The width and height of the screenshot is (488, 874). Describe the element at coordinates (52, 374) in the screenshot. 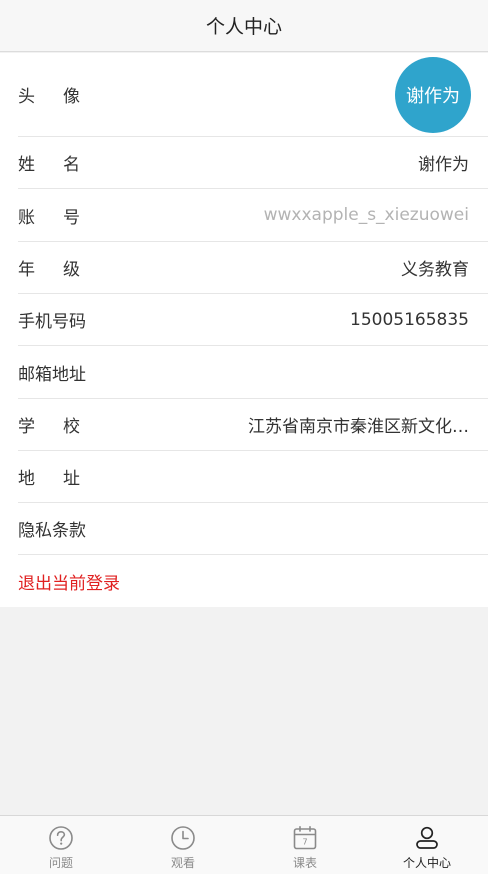

I see `email-label: 邮箱地址` at that location.